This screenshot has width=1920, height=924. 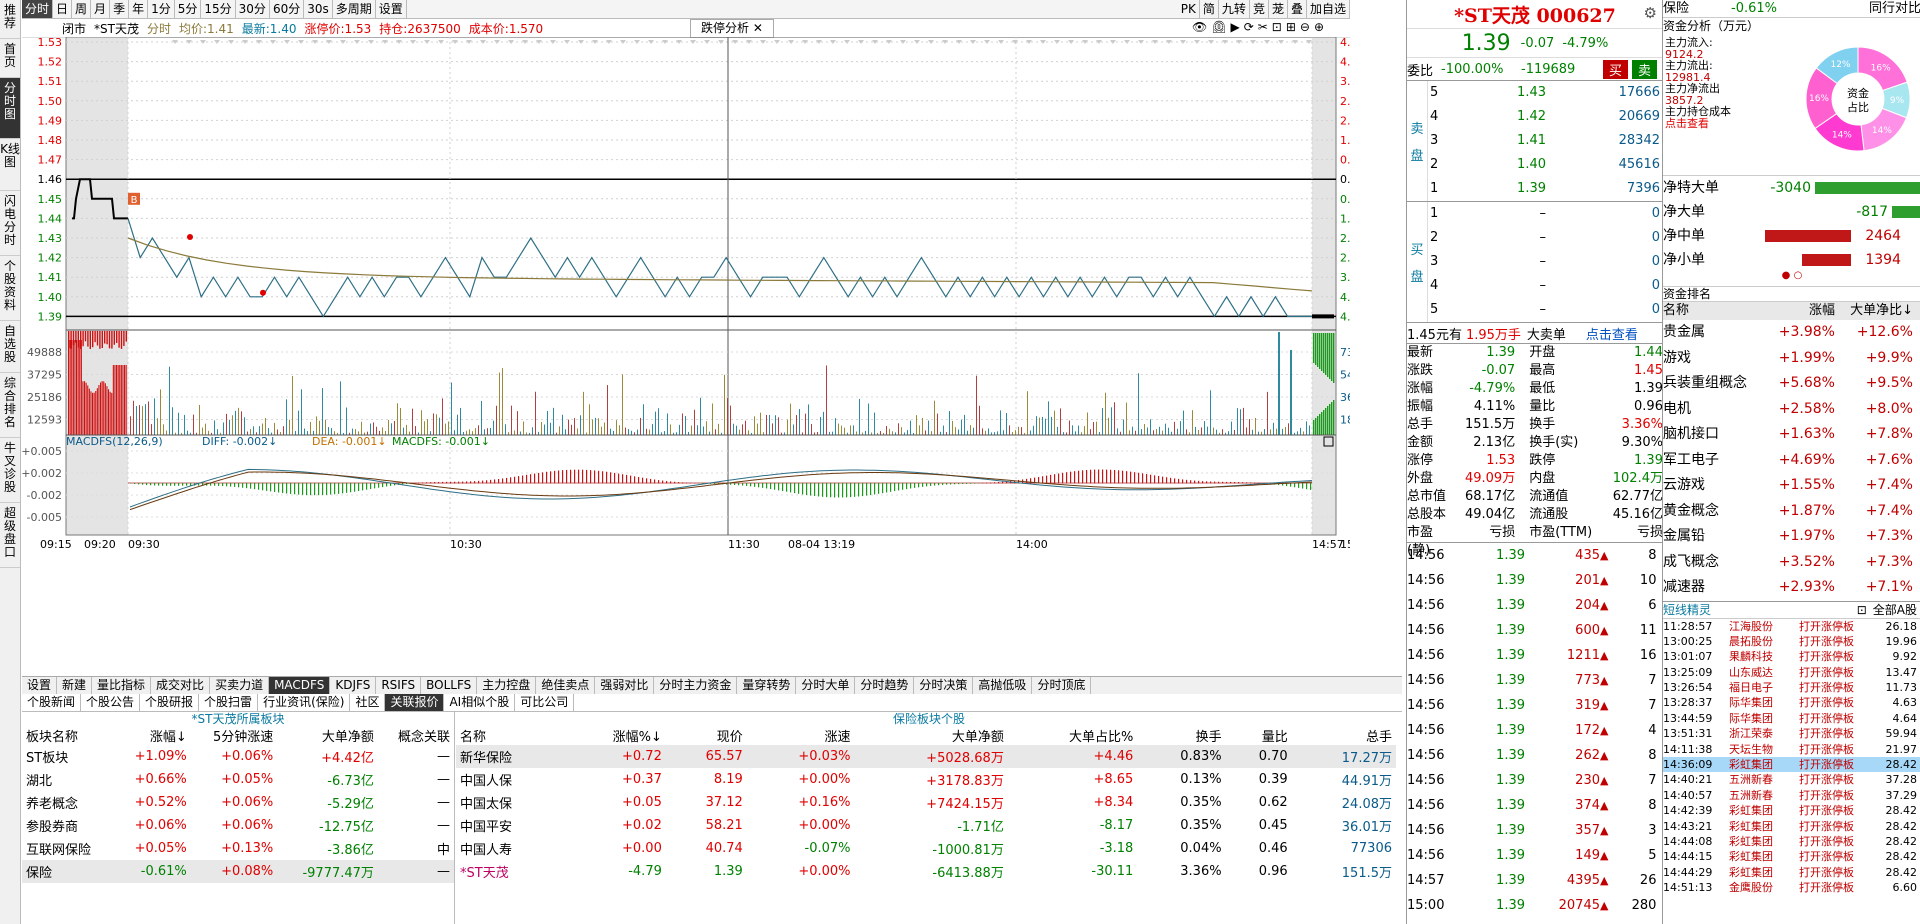 What do you see at coordinates (480, 702) in the screenshot?
I see `info-tab-7: AI相似个股` at bounding box center [480, 702].